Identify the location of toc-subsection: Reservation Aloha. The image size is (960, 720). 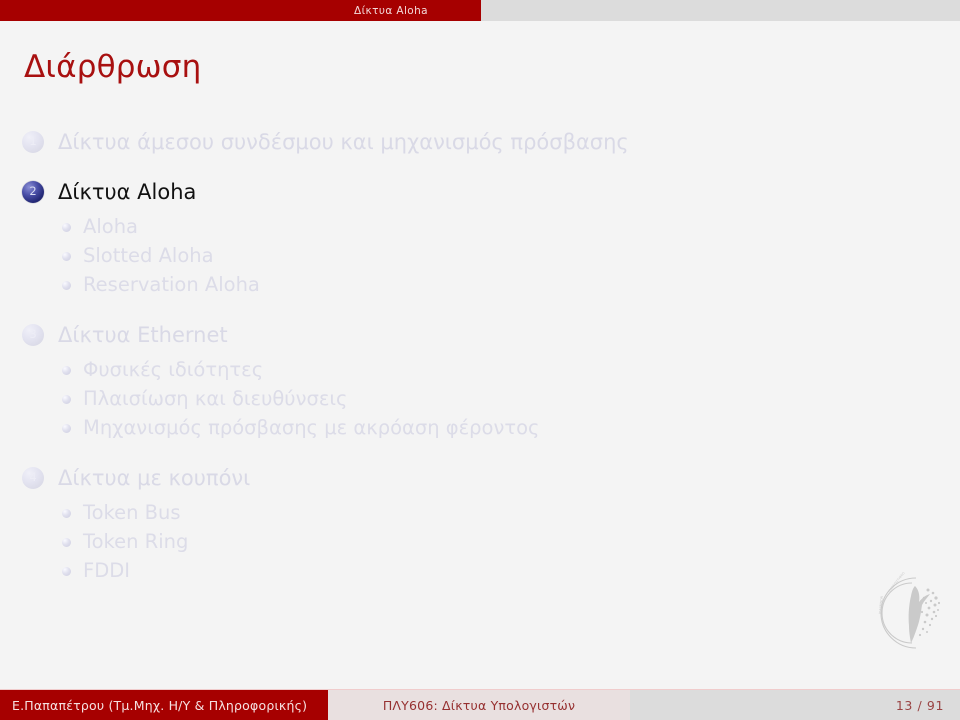
(471, 285).